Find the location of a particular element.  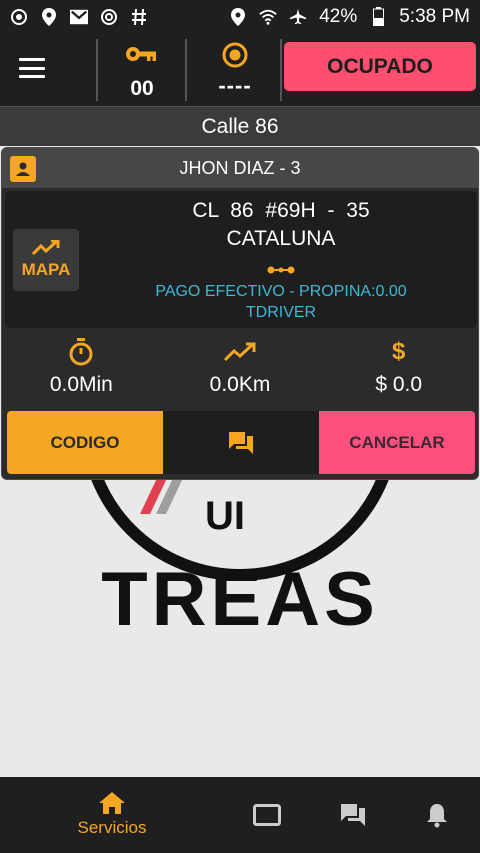

sync-alt-icon is located at coordinates (109, 17).